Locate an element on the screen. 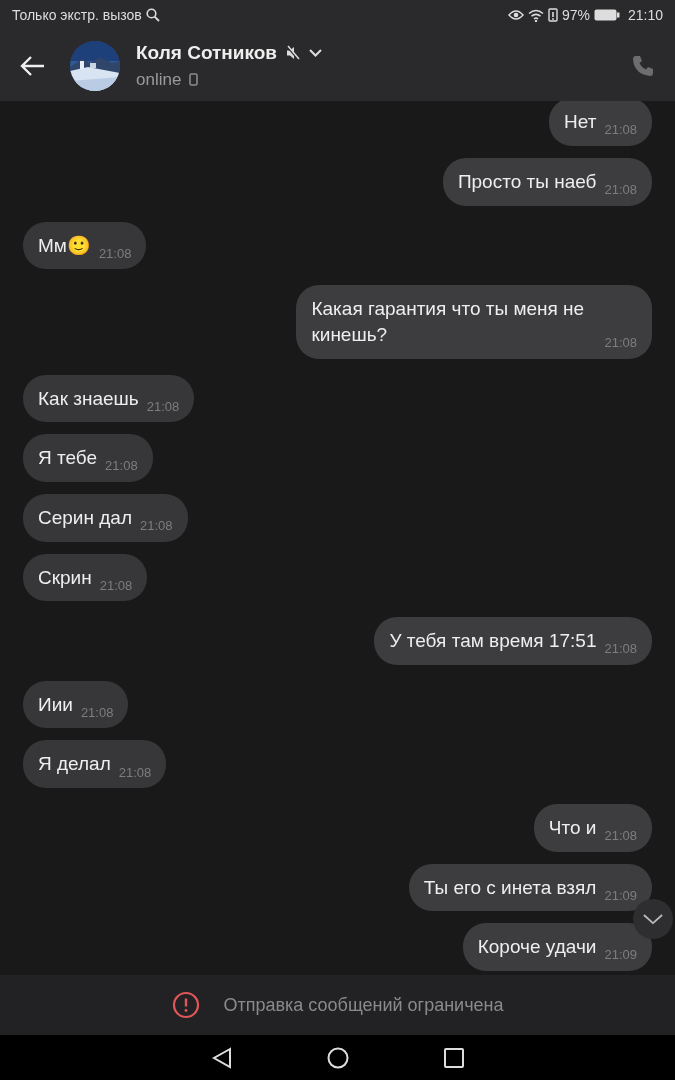 The image size is (675, 1080). message-text: Что и is located at coordinates (572, 828).